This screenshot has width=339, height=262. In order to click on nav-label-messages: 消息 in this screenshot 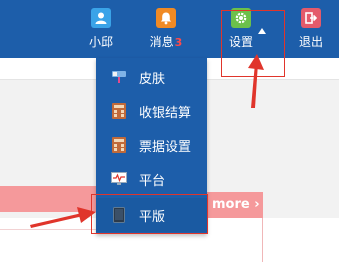, I will do `click(161, 42)`.